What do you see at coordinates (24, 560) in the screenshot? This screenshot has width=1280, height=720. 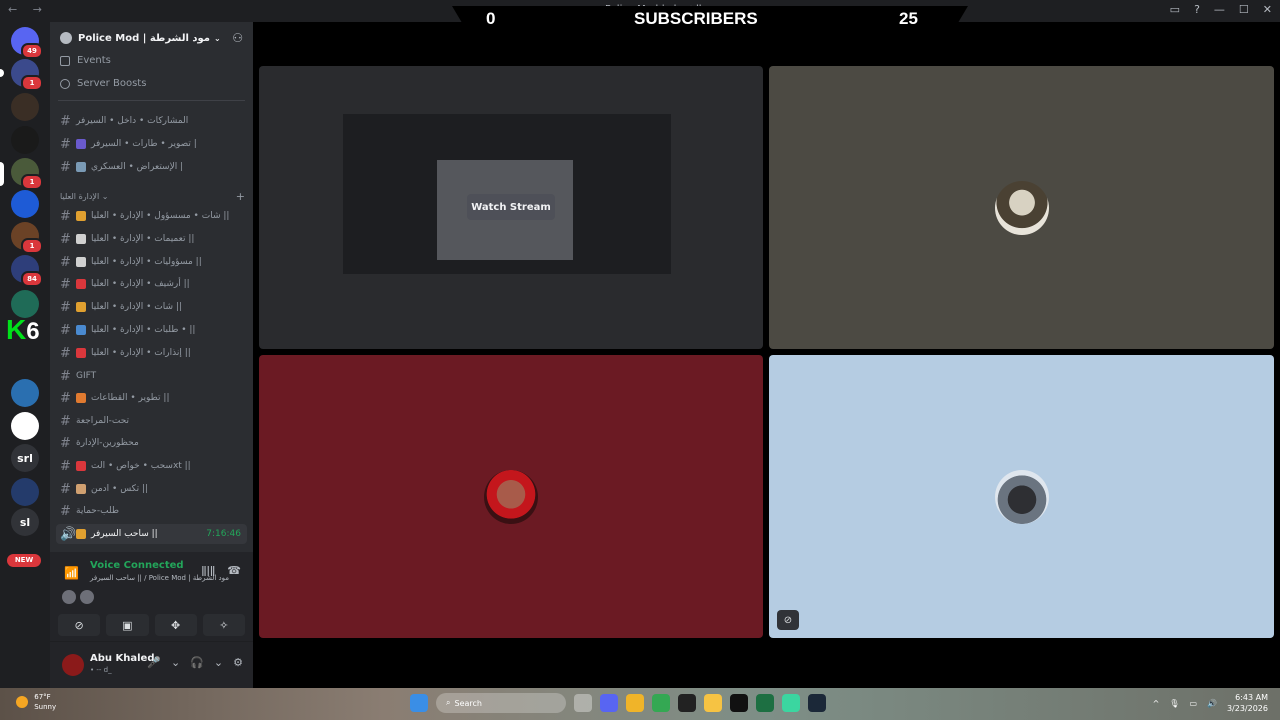 I see `new-badge: NEW` at bounding box center [24, 560].